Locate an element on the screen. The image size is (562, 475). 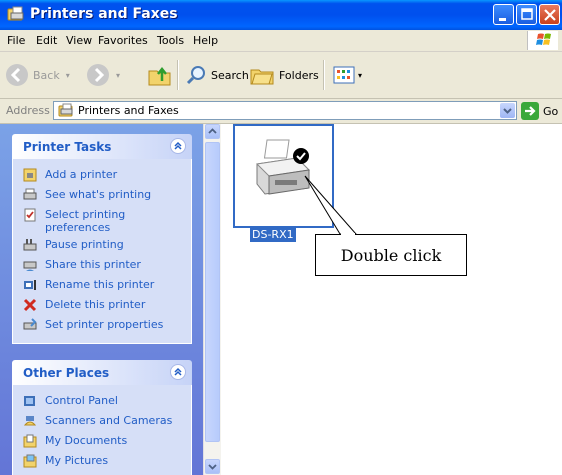
maximize-button is located at coordinates (526, 14).